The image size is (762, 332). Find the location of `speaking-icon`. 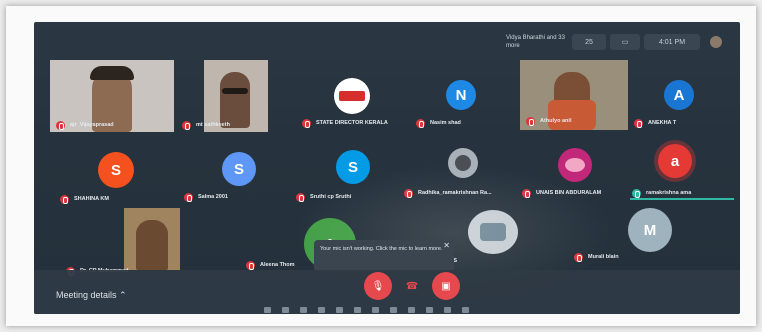

speaking-icon is located at coordinates (636, 193).